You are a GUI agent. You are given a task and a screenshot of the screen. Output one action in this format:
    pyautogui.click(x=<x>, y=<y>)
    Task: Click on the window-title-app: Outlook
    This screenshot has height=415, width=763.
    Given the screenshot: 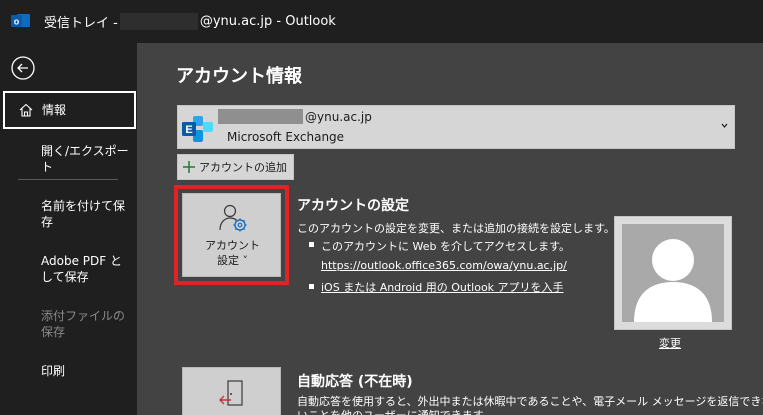 What is the action you would take?
    pyautogui.click(x=310, y=21)
    